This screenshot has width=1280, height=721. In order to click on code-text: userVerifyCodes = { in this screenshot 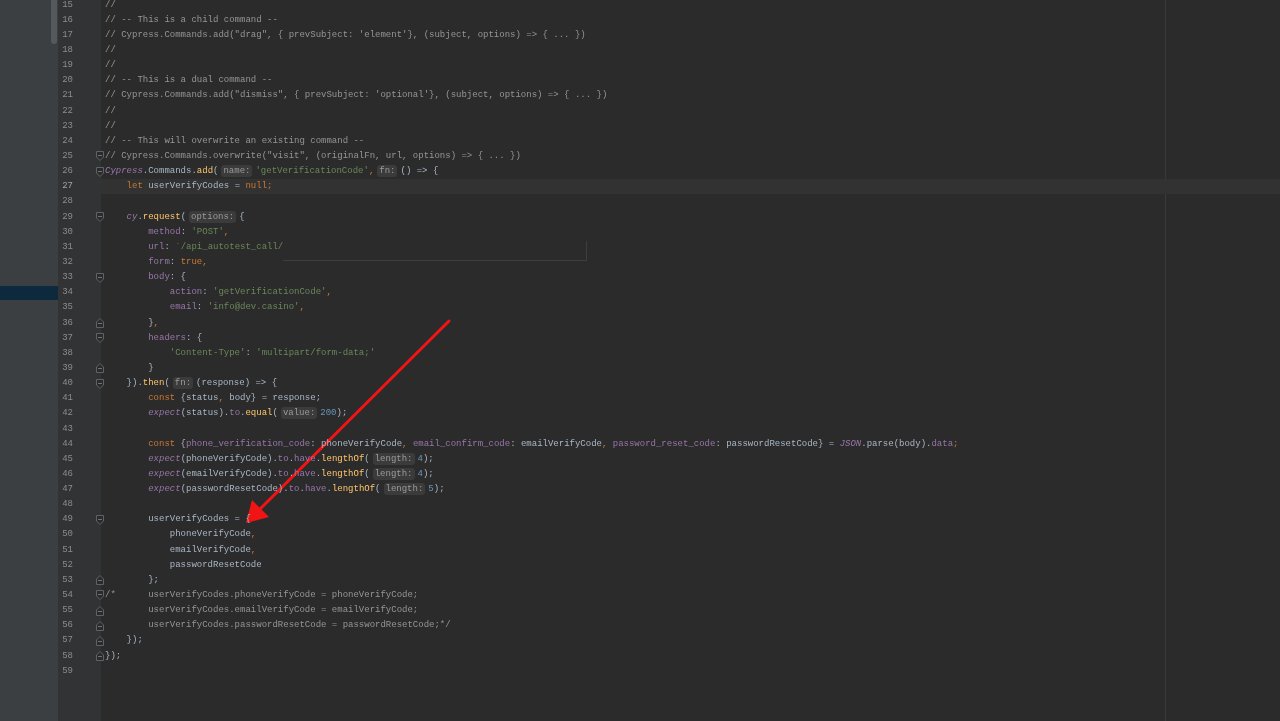, I will do `click(199, 519)`.